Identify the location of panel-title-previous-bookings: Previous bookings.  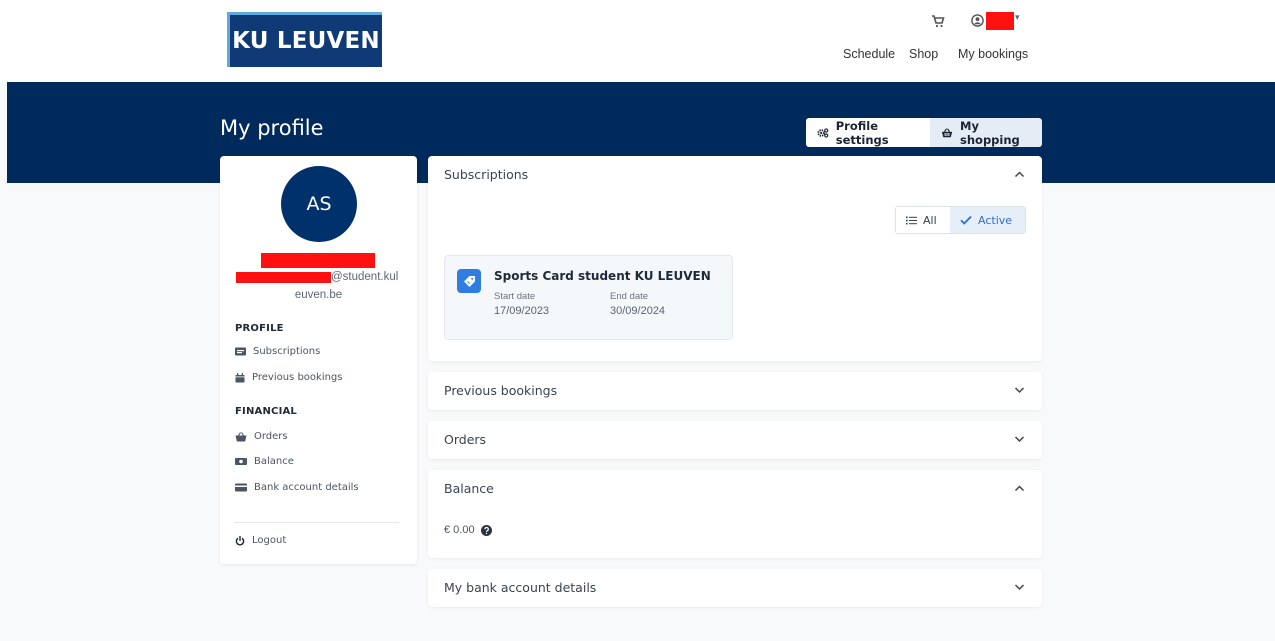
(501, 390).